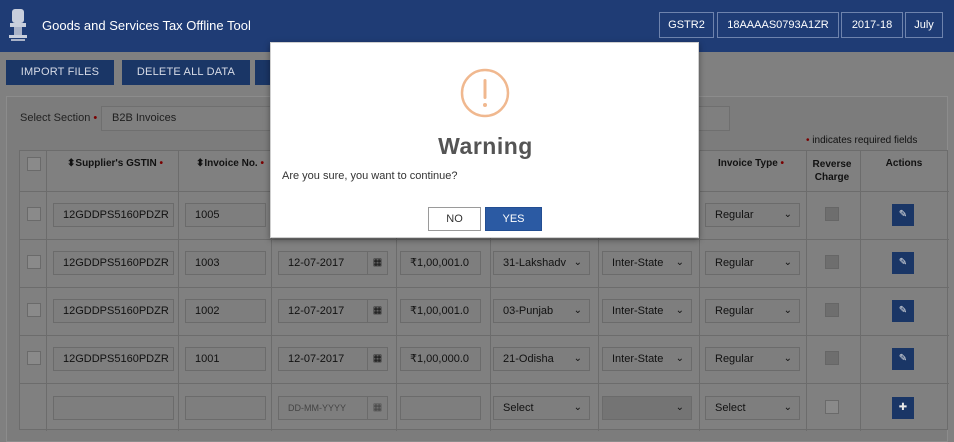  I want to click on invoice-no-field: 1002, so click(225, 311).